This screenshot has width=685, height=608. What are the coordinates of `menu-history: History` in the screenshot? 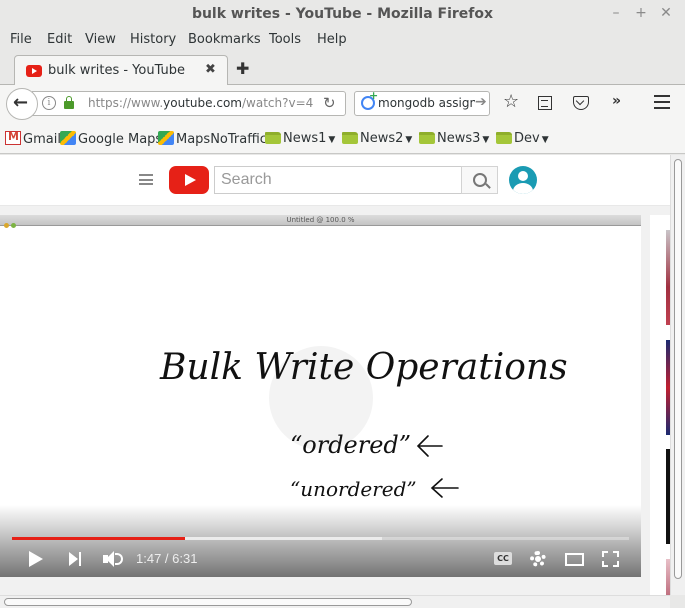 It's located at (153, 39).